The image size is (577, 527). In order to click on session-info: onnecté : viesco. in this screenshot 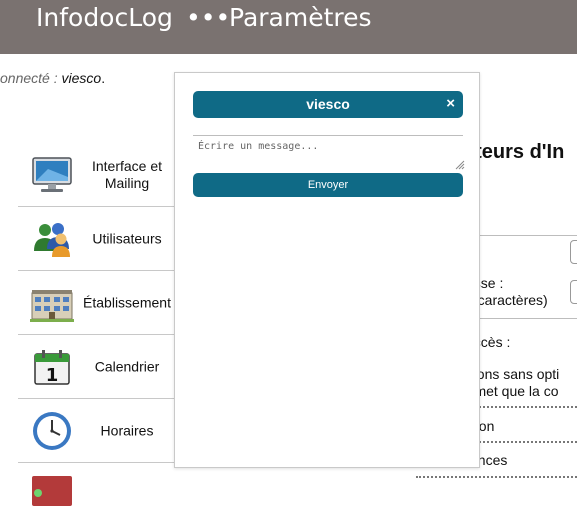, I will do `click(52, 78)`.